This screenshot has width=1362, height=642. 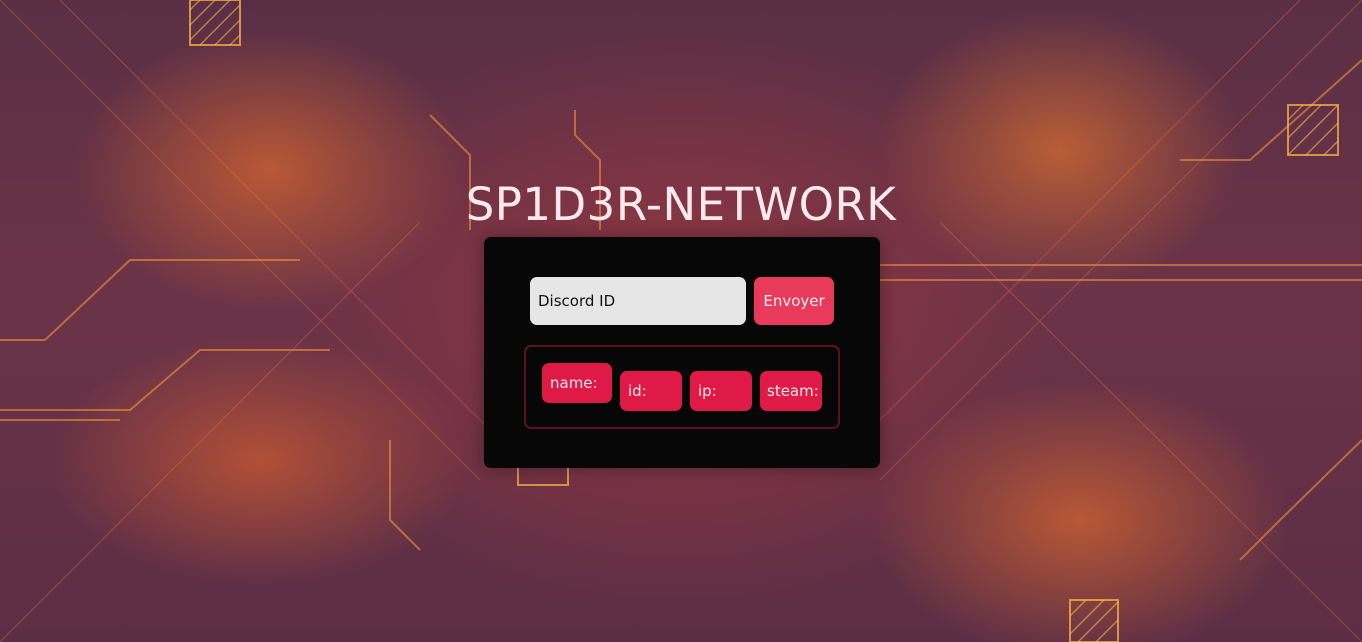 I want to click on name-field: name:, so click(x=577, y=383).